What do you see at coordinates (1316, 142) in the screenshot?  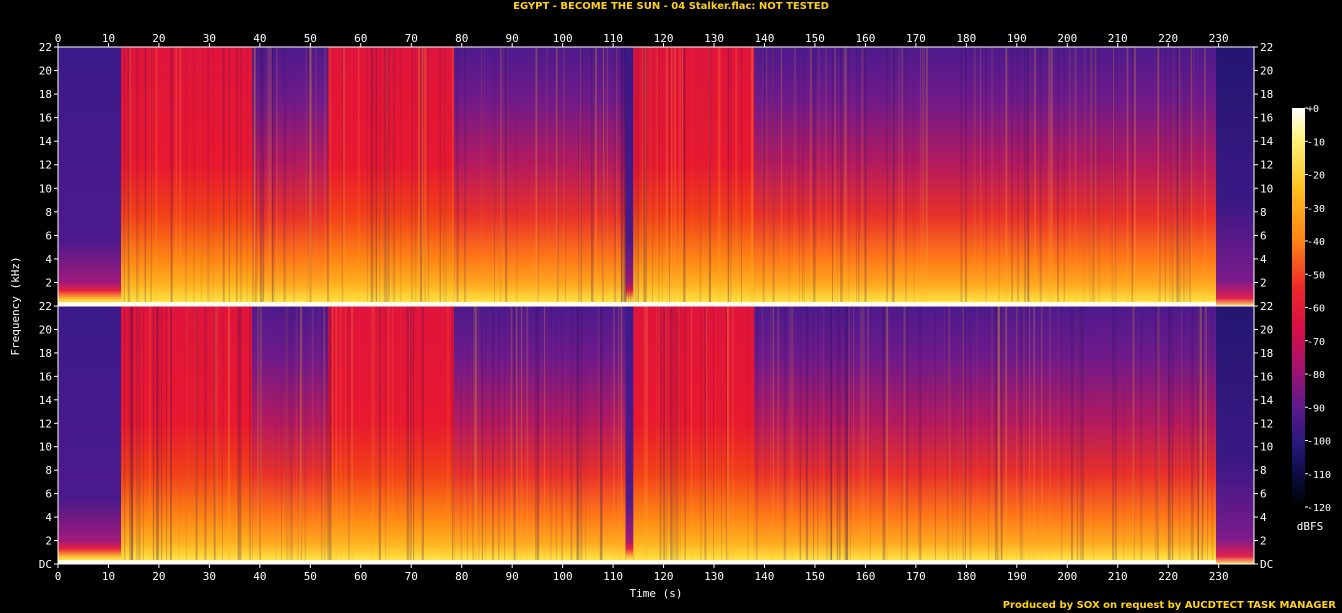 I see `colorbar-tick-label: -10` at bounding box center [1316, 142].